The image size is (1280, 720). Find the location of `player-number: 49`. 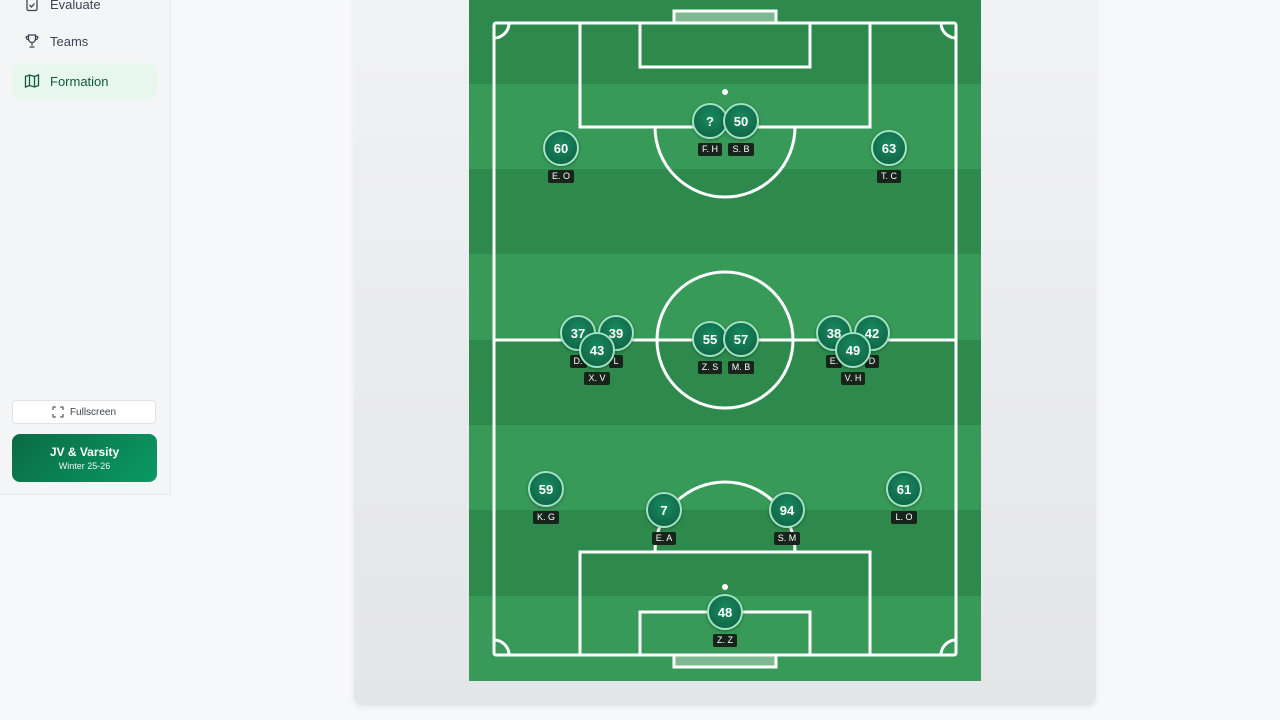

player-number: 49 is located at coordinates (853, 350).